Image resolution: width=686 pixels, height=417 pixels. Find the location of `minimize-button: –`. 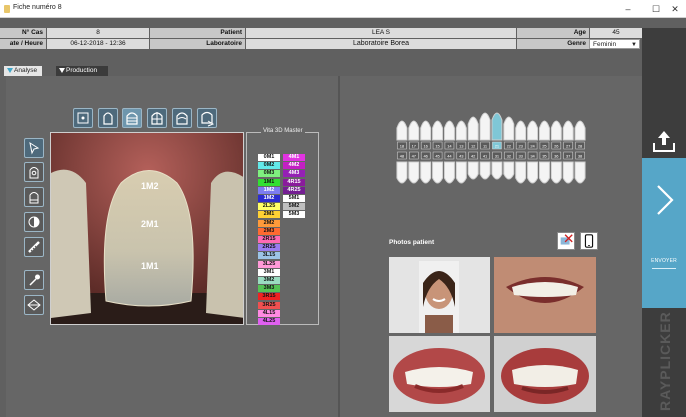

minimize-button: – is located at coordinates (628, 9).